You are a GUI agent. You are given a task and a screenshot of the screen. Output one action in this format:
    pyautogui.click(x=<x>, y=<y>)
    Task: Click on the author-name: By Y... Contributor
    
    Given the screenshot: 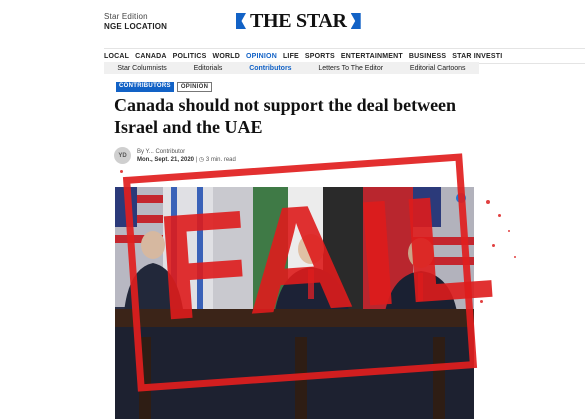 What is the action you would take?
    pyautogui.click(x=186, y=152)
    